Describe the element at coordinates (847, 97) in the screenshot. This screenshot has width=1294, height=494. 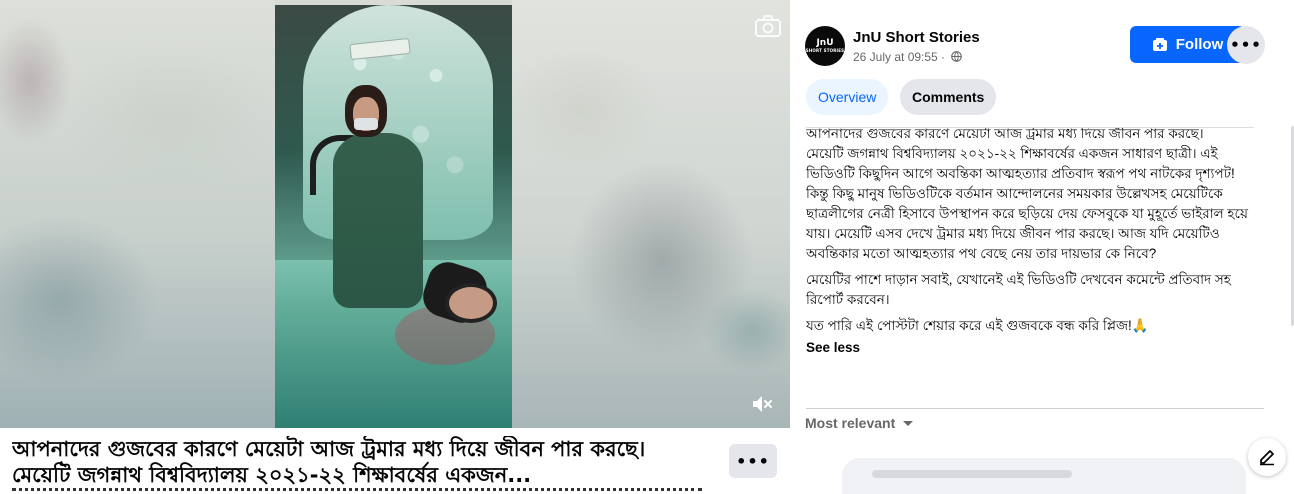
I see `tab-overview: Overview` at that location.